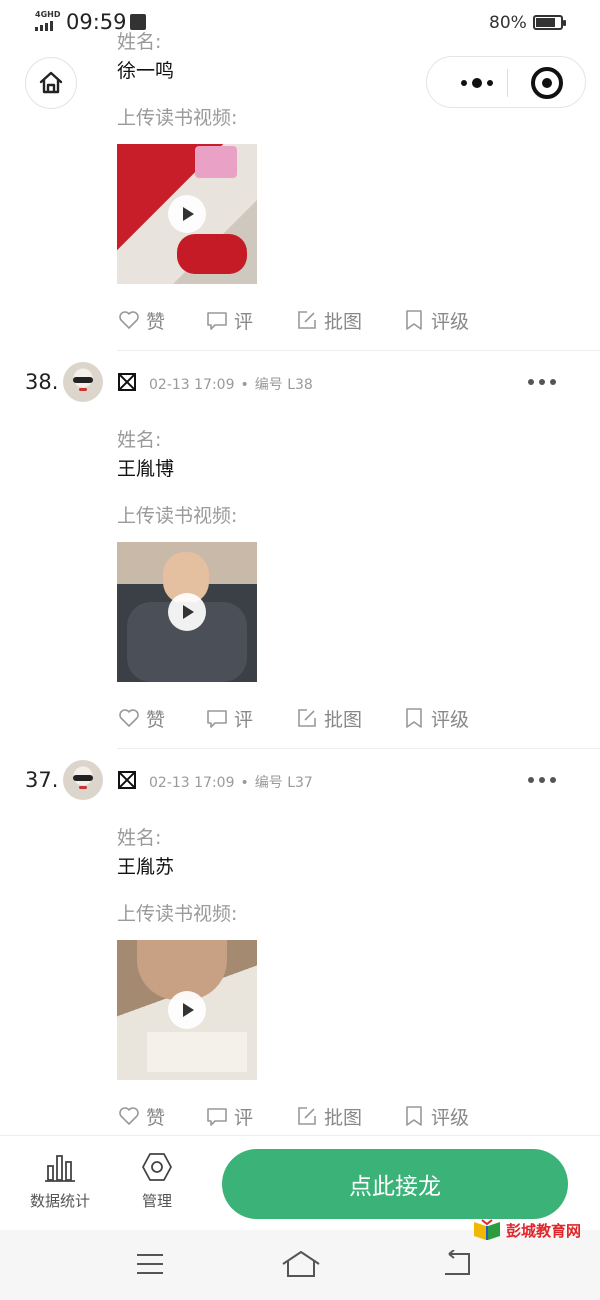 This screenshot has height=1300, width=600. What do you see at coordinates (301, 1264) in the screenshot?
I see `home-nav-icon` at bounding box center [301, 1264].